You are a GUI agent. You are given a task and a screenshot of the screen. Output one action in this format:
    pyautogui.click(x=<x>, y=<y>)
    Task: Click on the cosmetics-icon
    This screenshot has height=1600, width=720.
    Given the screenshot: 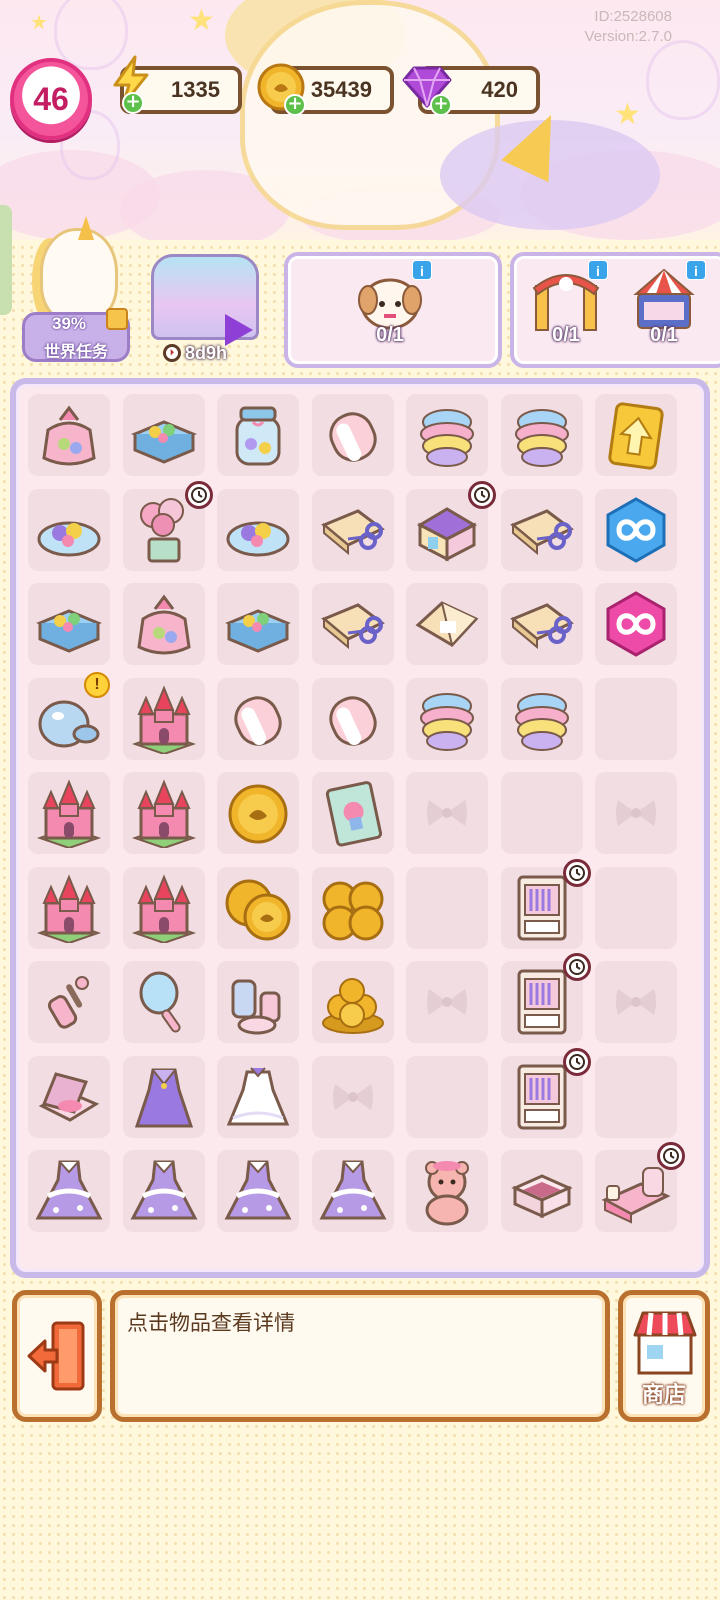 What is the action you would take?
    pyautogui.click(x=258, y=1002)
    